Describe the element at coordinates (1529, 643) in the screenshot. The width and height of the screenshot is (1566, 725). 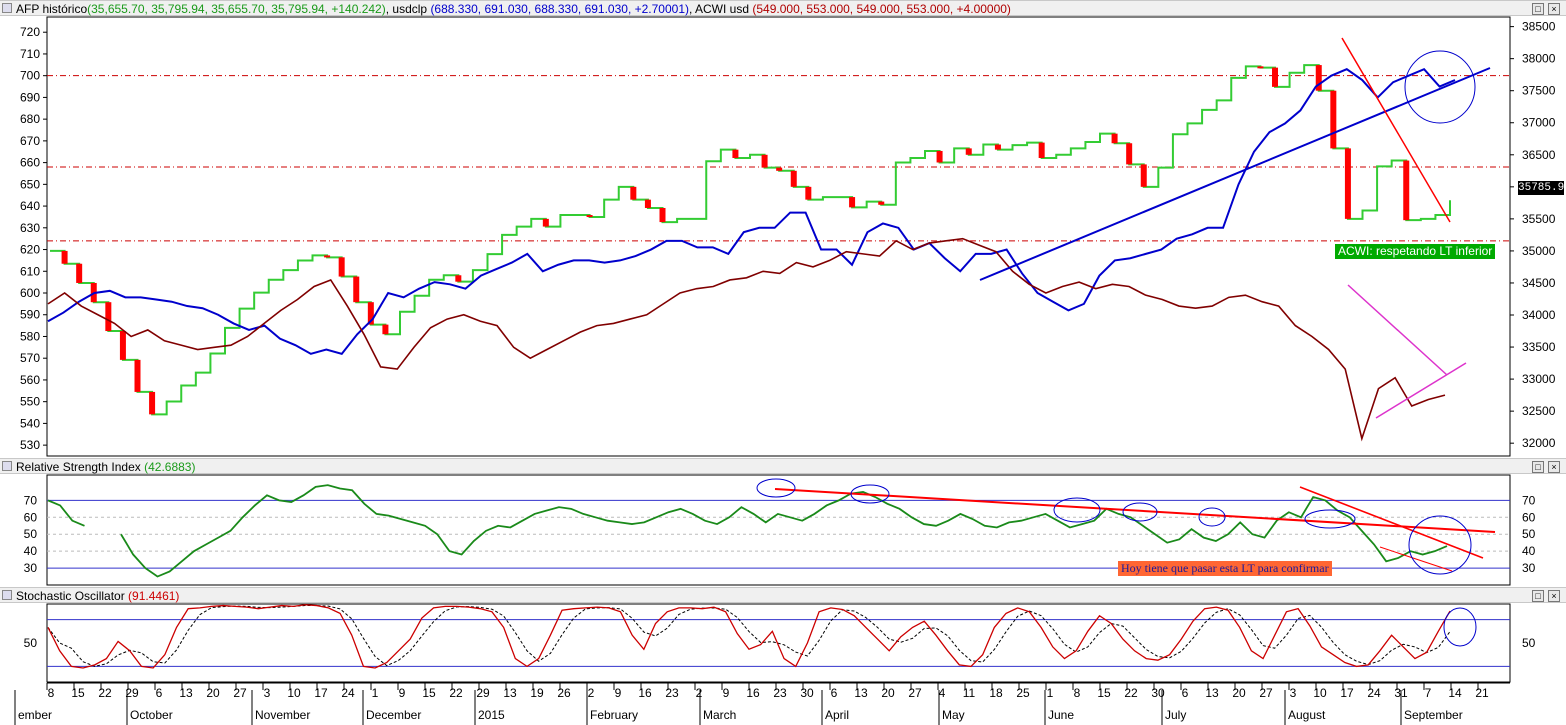
I see `stoch-right-tick-label: 50` at that location.